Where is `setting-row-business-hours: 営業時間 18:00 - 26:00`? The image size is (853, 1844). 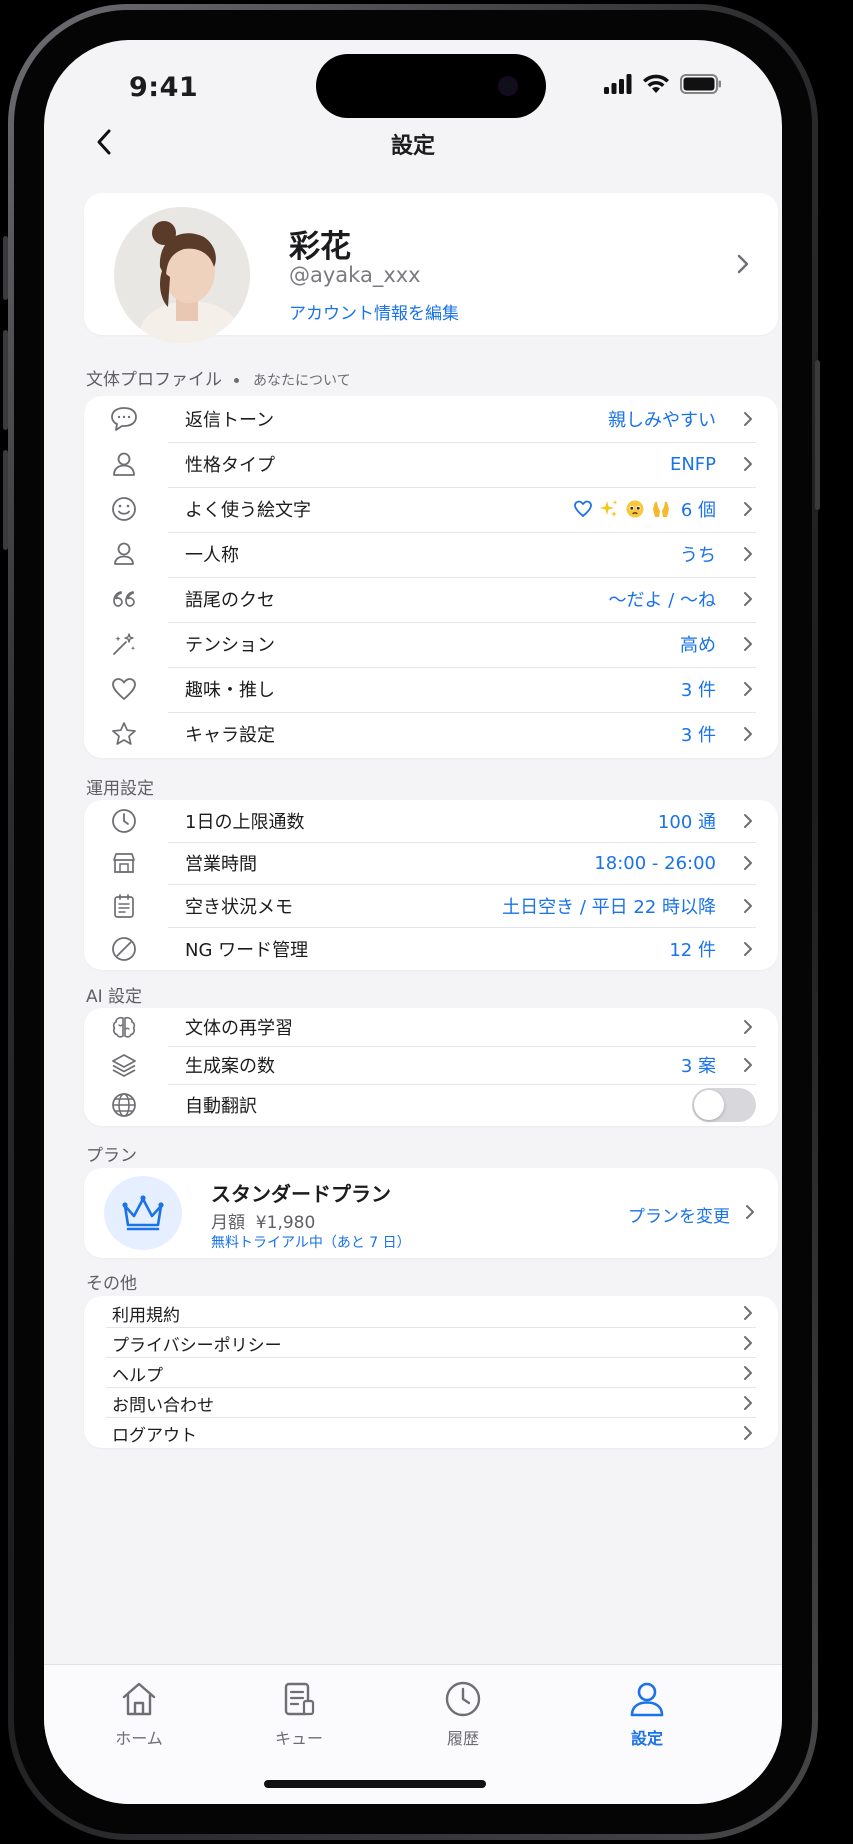 setting-row-business-hours: 営業時間 18:00 - 26:00 is located at coordinates (431, 863).